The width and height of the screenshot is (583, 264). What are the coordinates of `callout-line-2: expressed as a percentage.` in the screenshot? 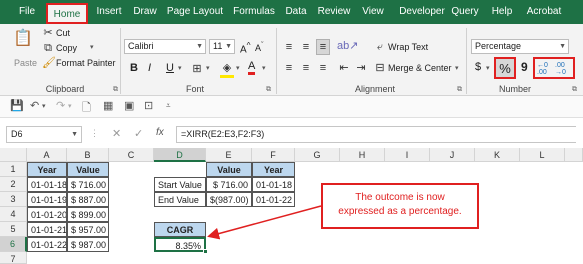 It's located at (400, 211).